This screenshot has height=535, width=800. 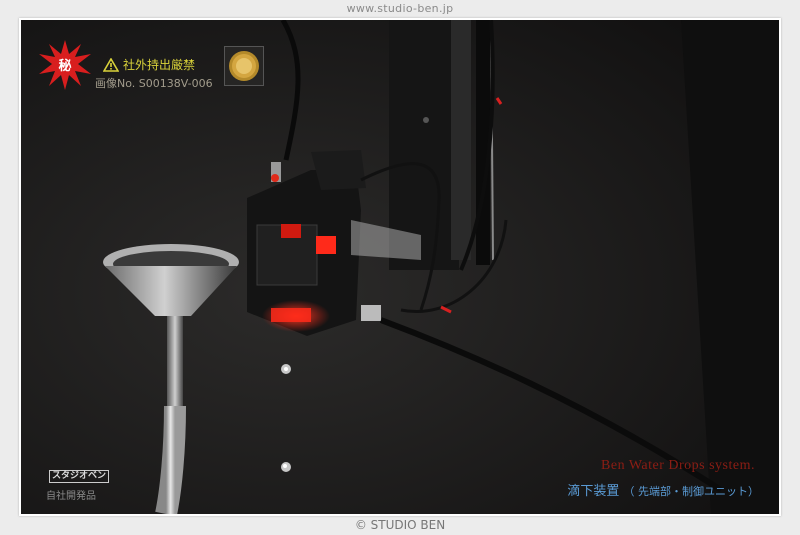 What do you see at coordinates (71, 496) in the screenshot?
I see `in-house-label: 自社開発品` at bounding box center [71, 496].